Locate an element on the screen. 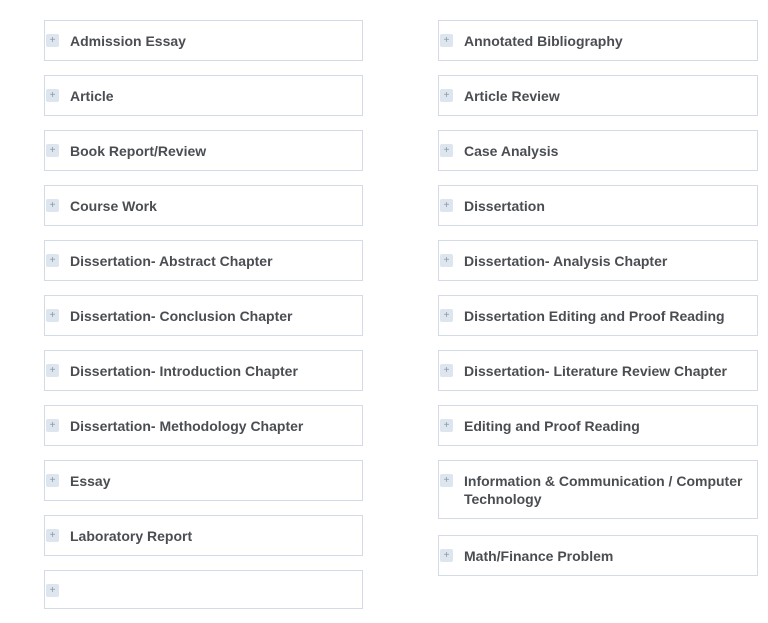 The width and height of the screenshot is (768, 623). item-label: Annotated Bibliography is located at coordinates (543, 41).